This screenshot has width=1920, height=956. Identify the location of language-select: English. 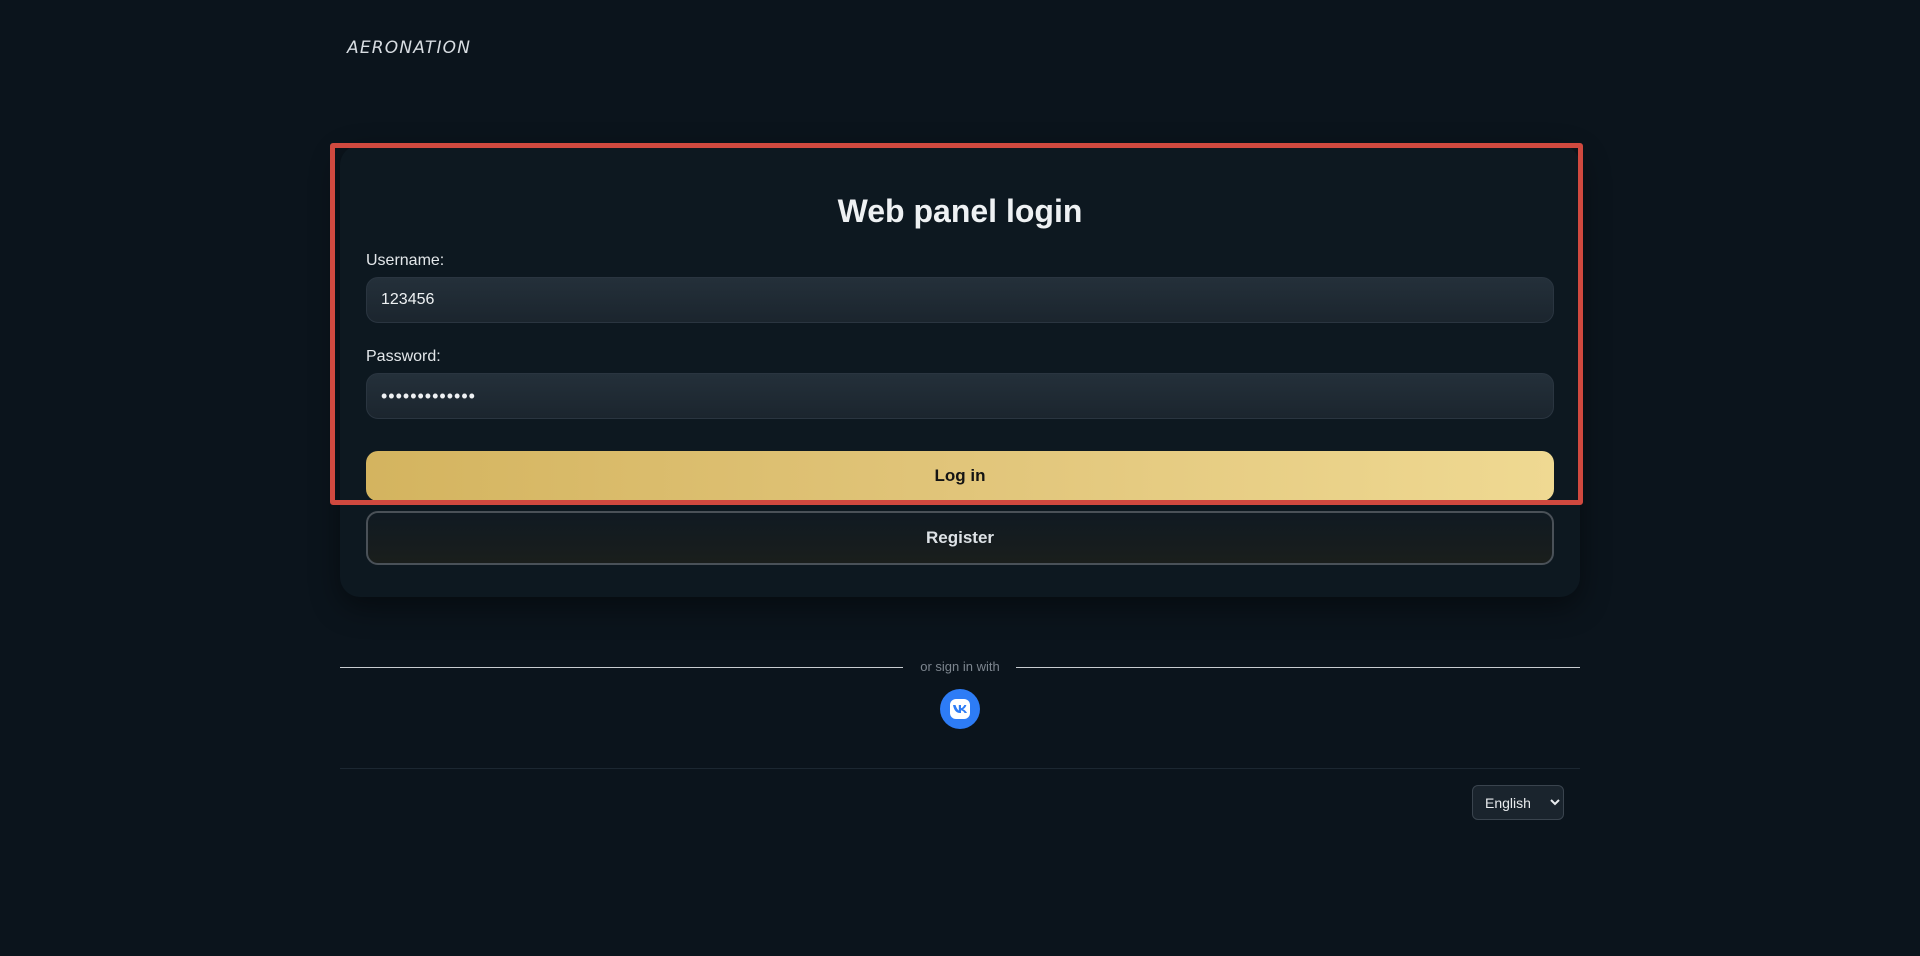
(1518, 802).